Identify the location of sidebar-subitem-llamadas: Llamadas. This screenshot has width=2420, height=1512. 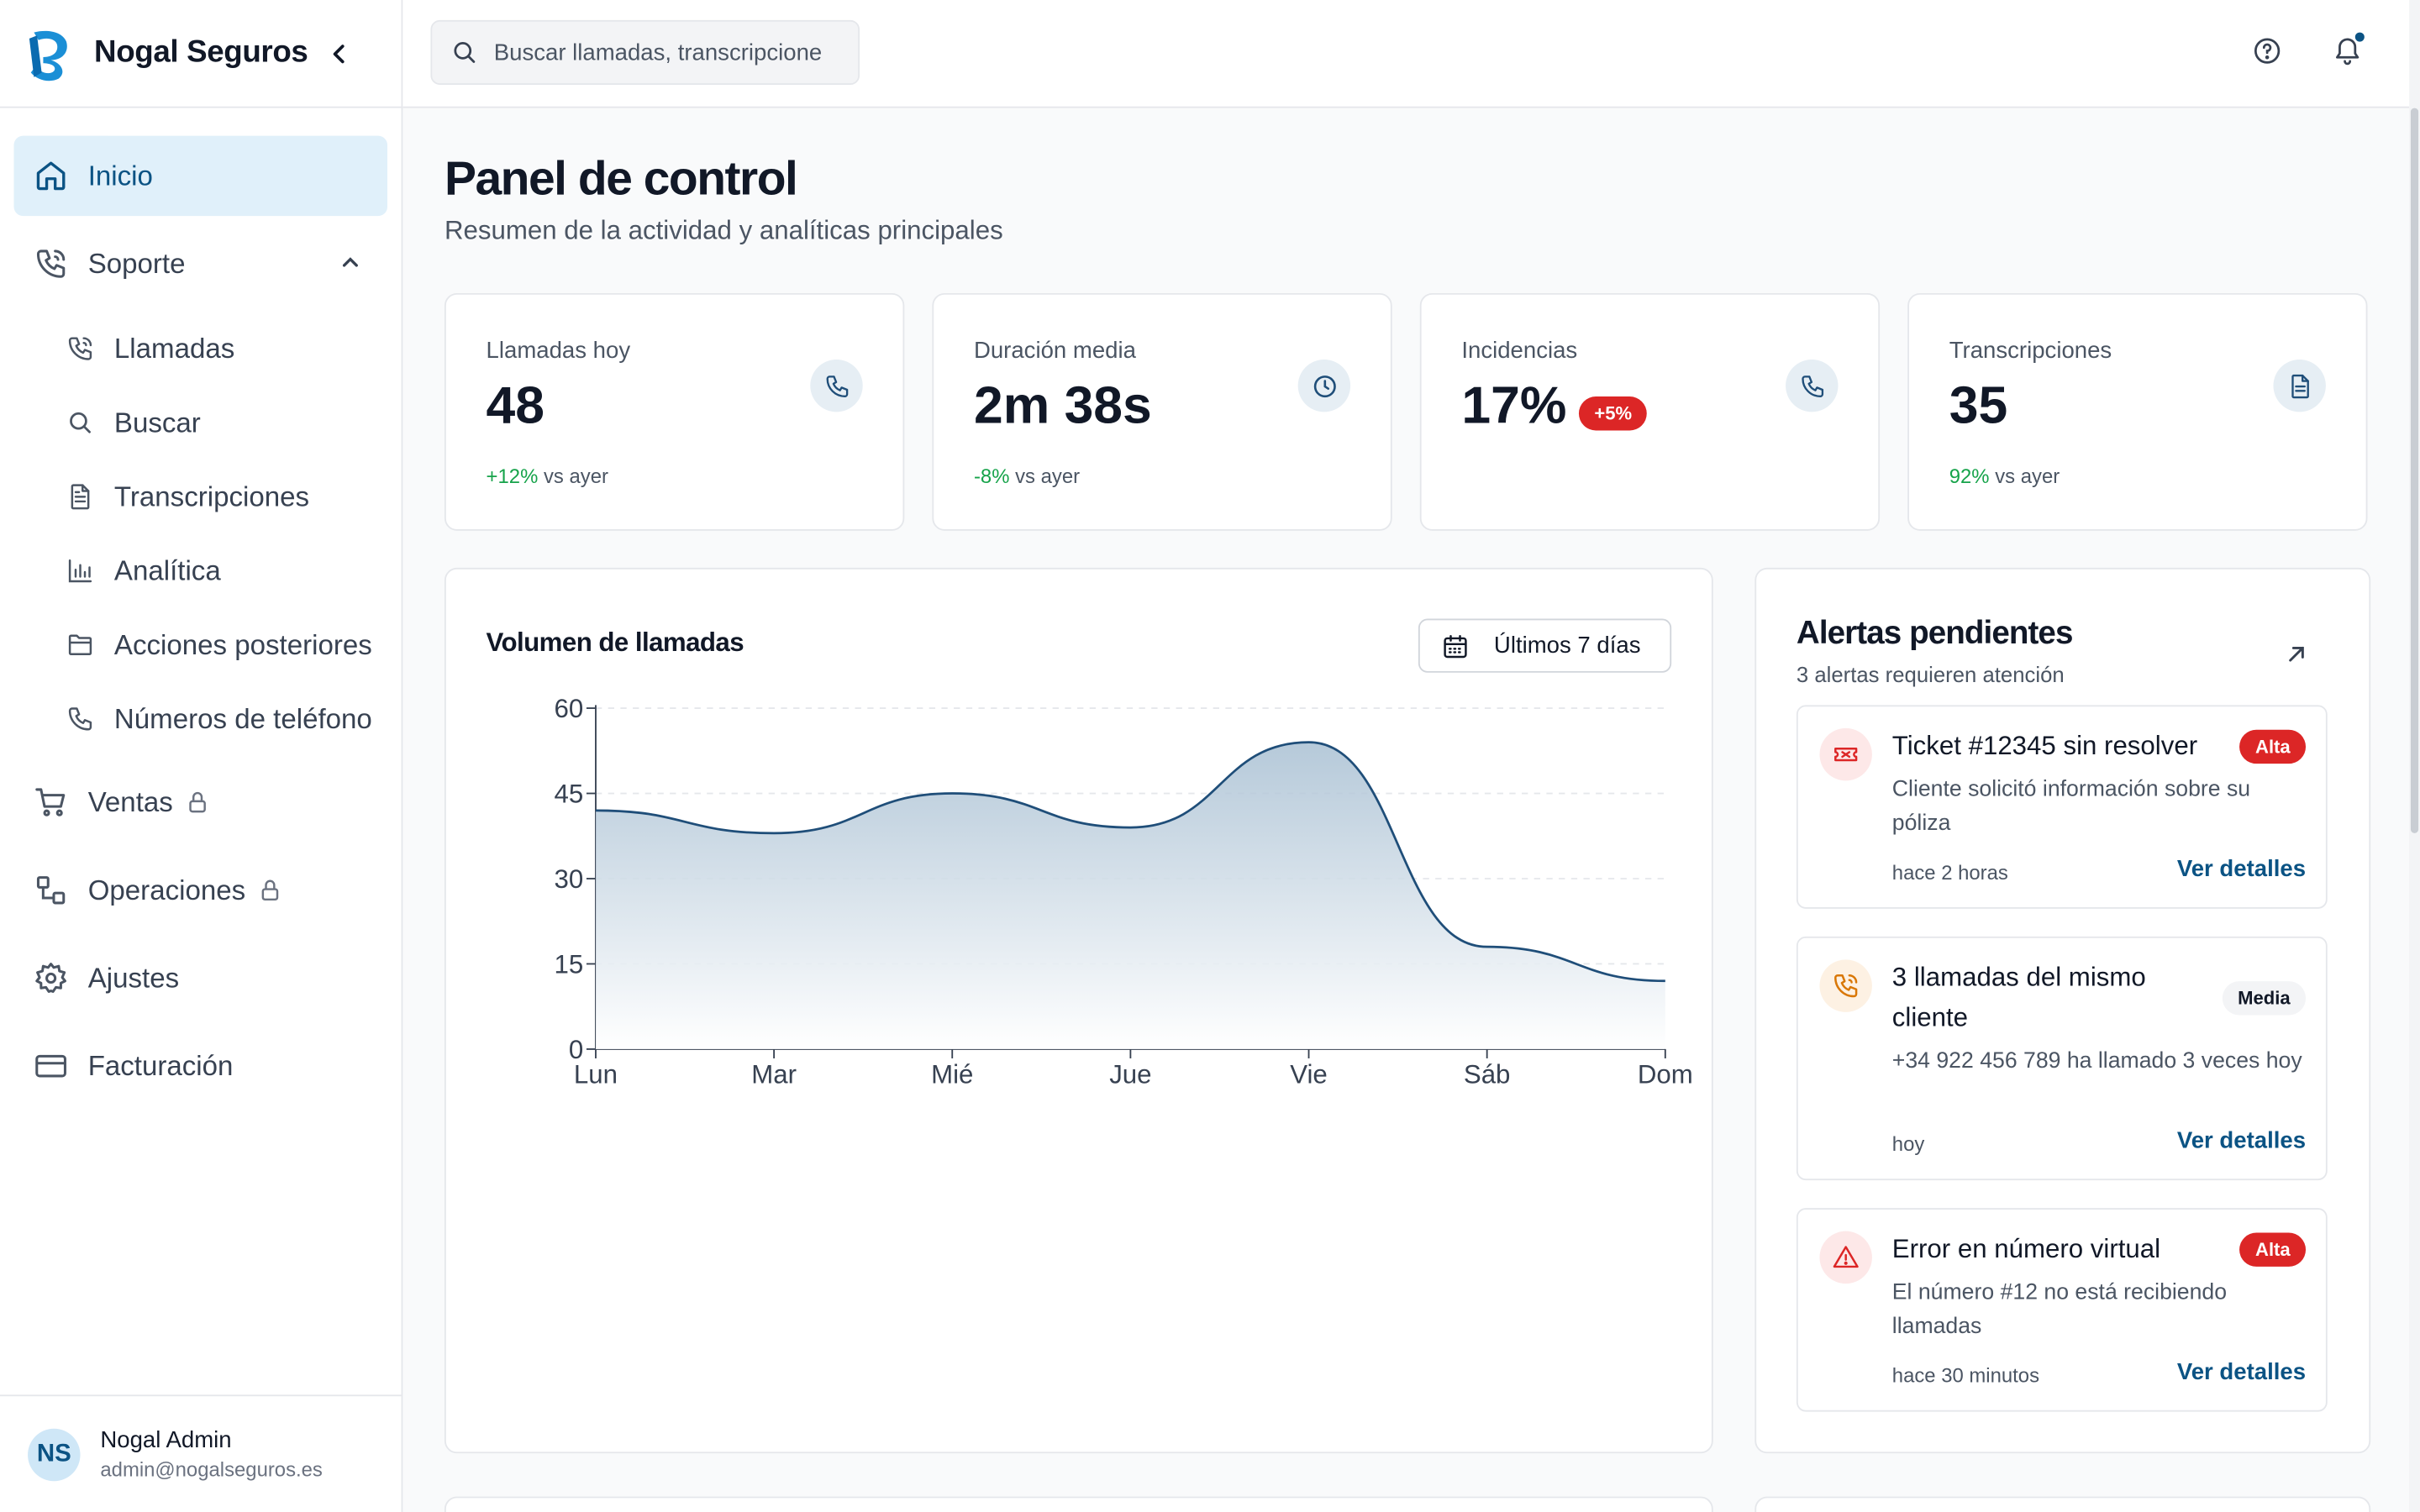
(200, 349).